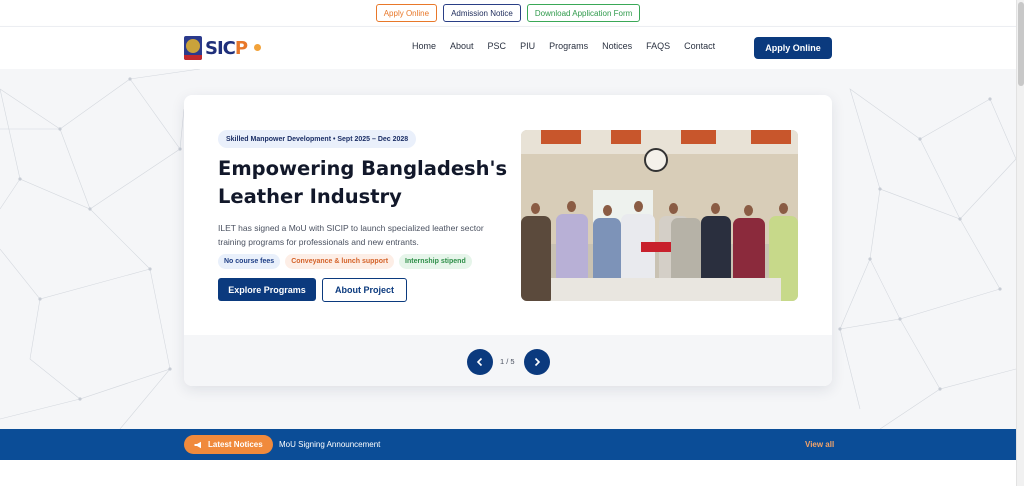 This screenshot has width=1024, height=486. What do you see at coordinates (482, 13) in the screenshot?
I see `admission-notice-link: Admission Notice` at bounding box center [482, 13].